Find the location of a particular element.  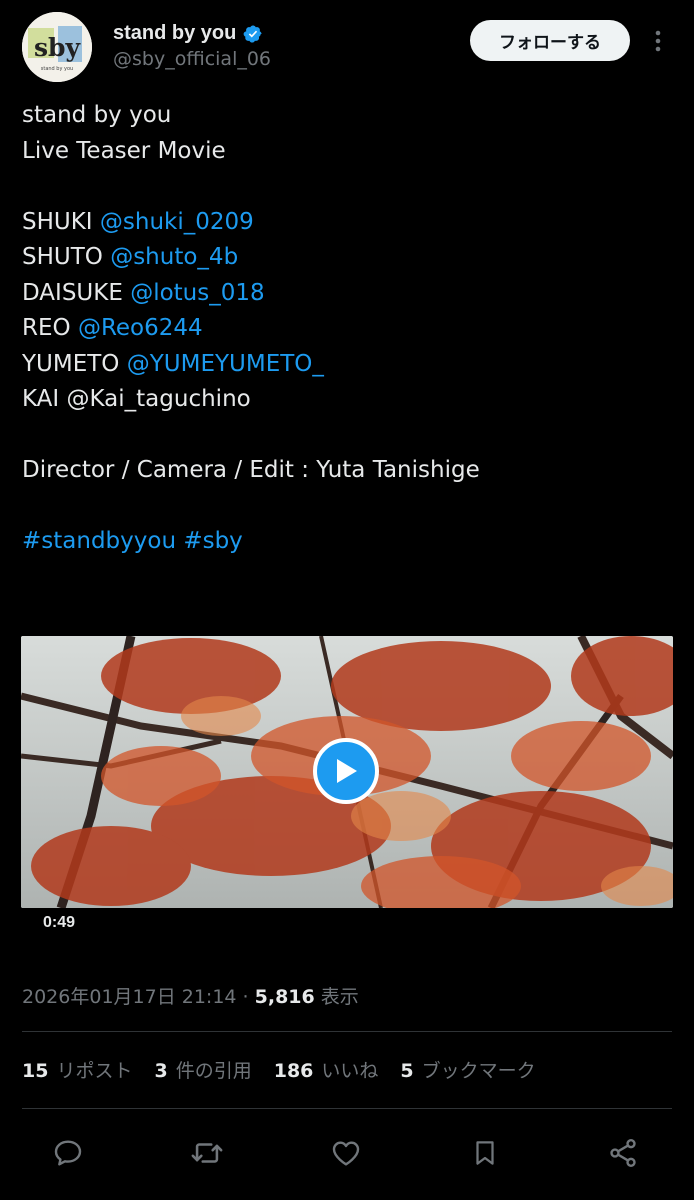

tweet-line: #standbyyou #sby is located at coordinates (347, 542).